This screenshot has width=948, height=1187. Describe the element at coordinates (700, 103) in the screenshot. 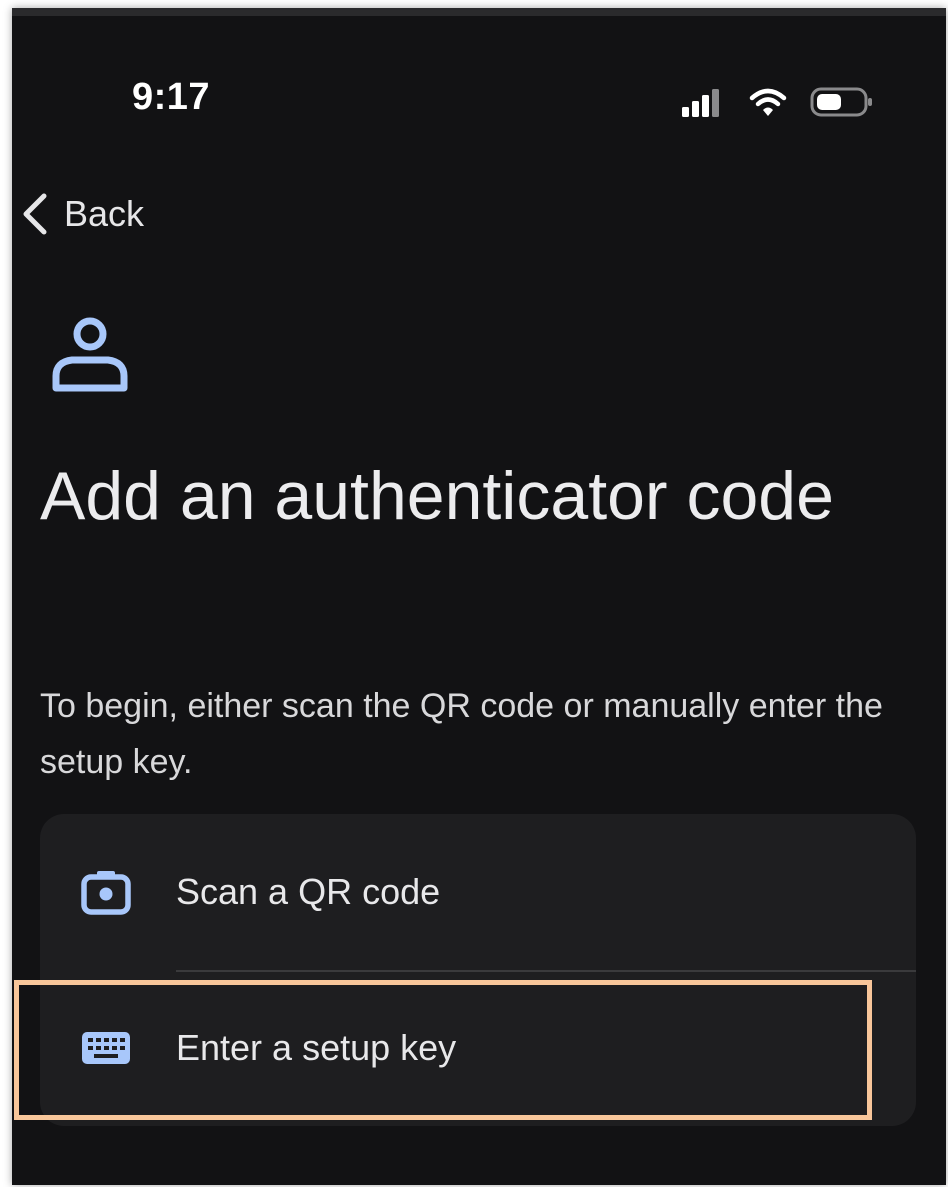

I see `signal-icon` at that location.